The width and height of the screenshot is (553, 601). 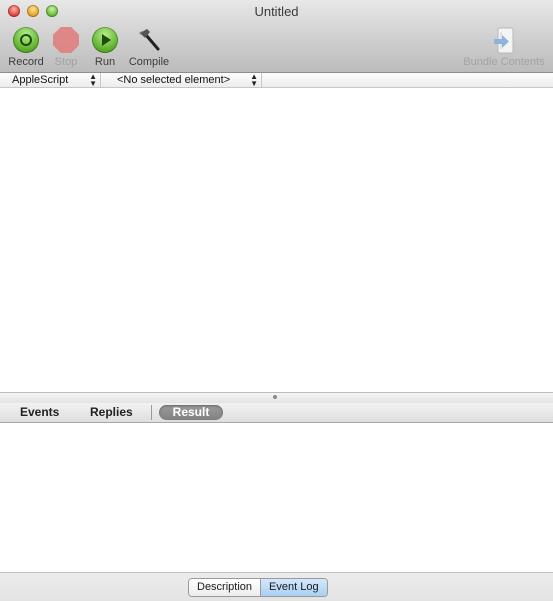 What do you see at coordinates (276, 80) in the screenshot?
I see `navigation-bar: AppleScript ▲ ▼ <No selected element> ▲ ▼` at bounding box center [276, 80].